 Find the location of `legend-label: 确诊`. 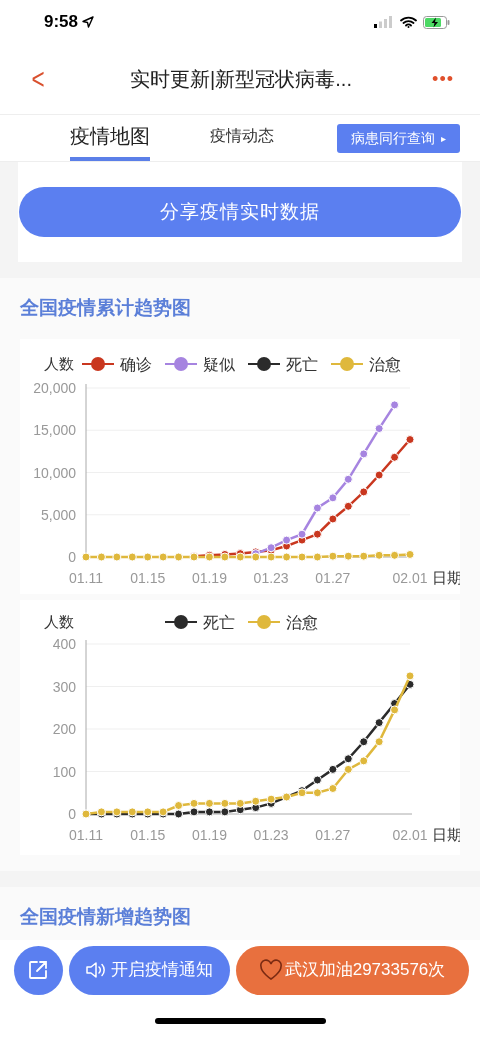

legend-label: 确诊 is located at coordinates (136, 364).